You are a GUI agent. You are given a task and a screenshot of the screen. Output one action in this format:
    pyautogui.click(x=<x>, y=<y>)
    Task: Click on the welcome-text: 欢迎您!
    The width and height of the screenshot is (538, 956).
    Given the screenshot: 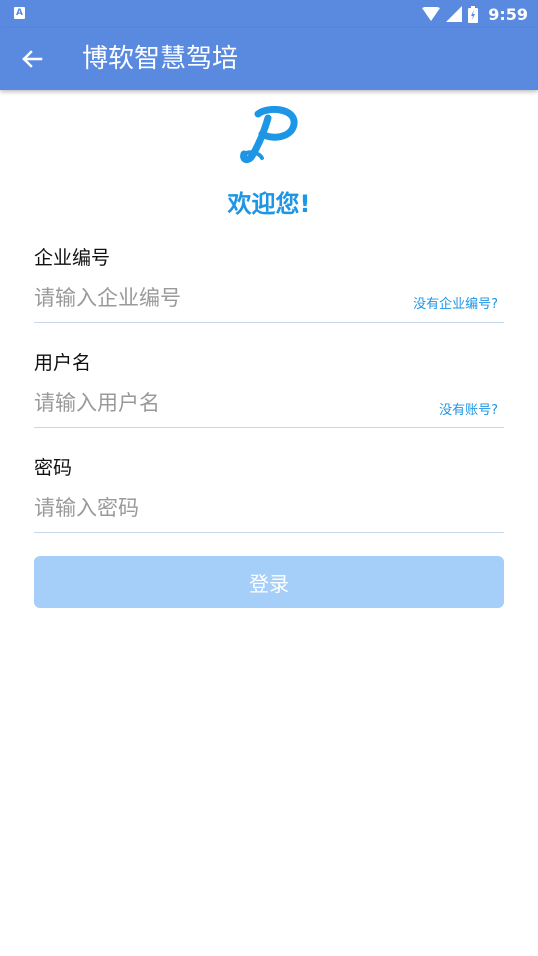 What is the action you would take?
    pyautogui.click(x=269, y=204)
    